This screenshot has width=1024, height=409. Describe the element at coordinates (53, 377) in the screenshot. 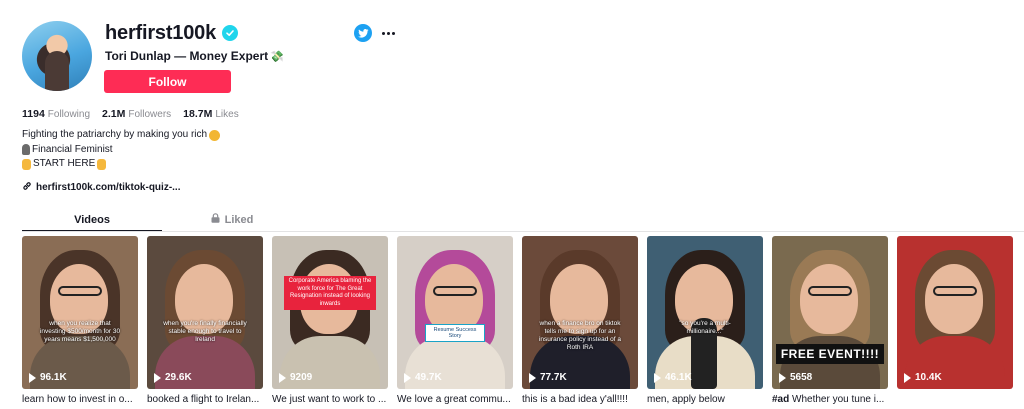

I see `view-count-text: 96.1K` at that location.